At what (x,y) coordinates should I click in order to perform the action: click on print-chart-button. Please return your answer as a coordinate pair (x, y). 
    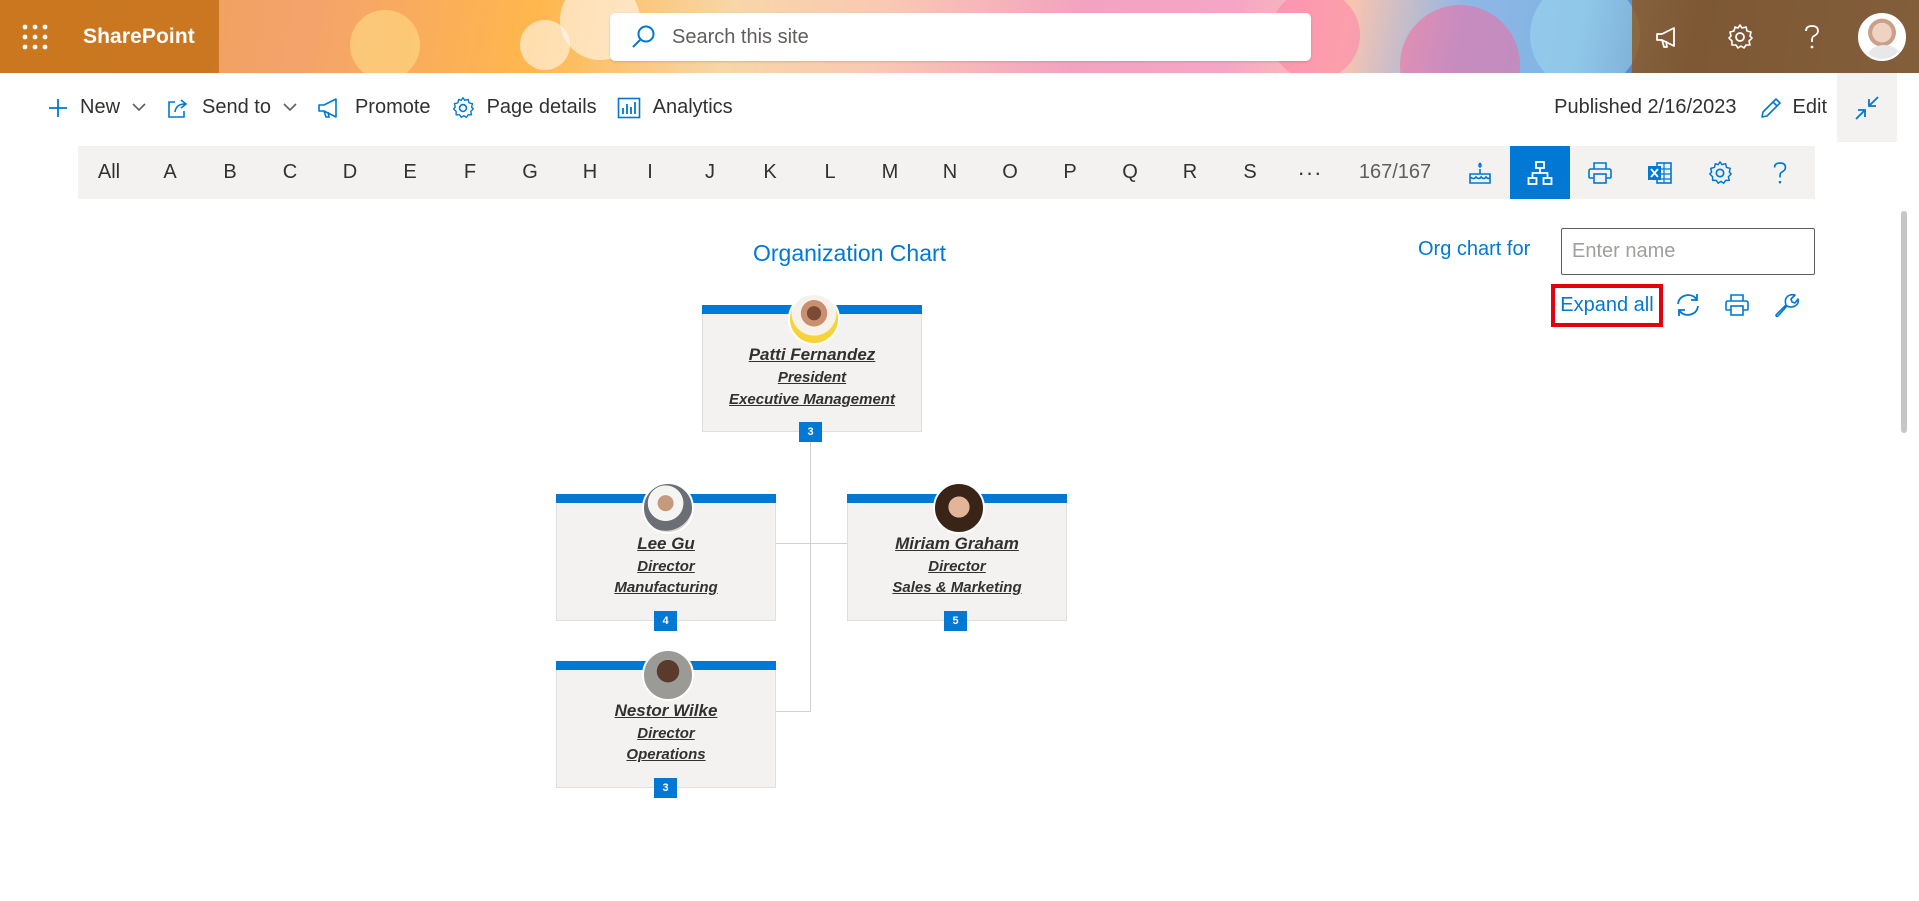
    Looking at the image, I should click on (1737, 305).